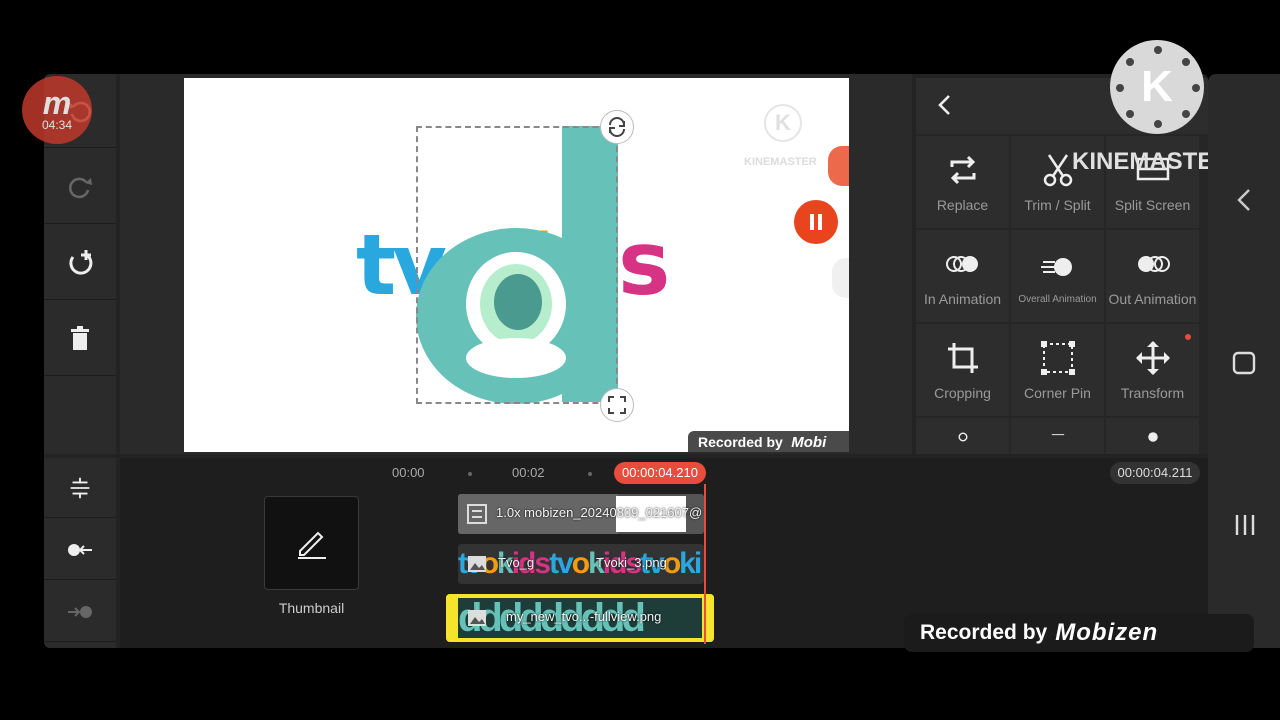  I want to click on clip-image-selected: ddddddddd my_new_tvo...-fullview.png, so click(580, 618).